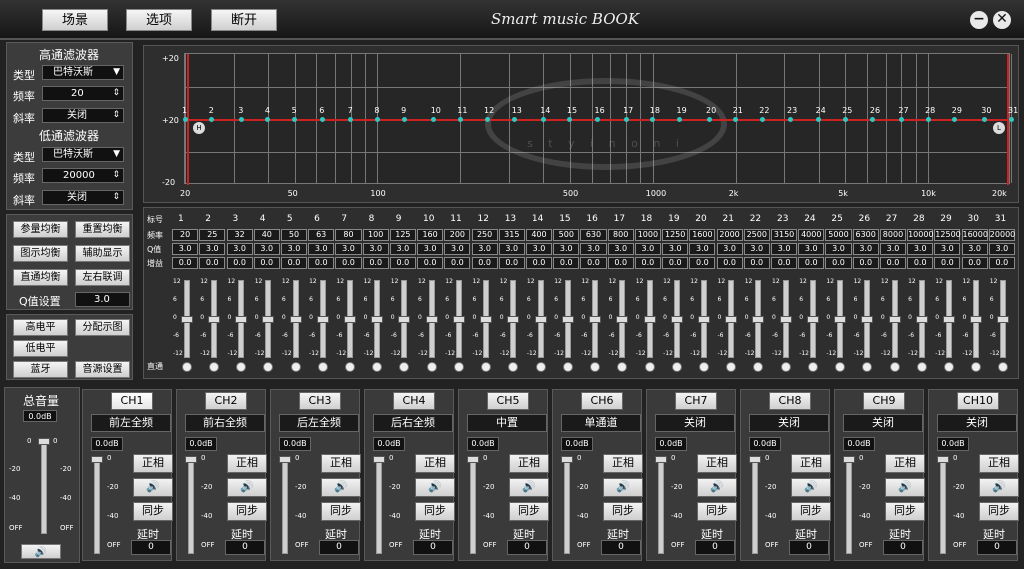  I want to click on lp-freq-input: 20000 ⇕, so click(83, 175).